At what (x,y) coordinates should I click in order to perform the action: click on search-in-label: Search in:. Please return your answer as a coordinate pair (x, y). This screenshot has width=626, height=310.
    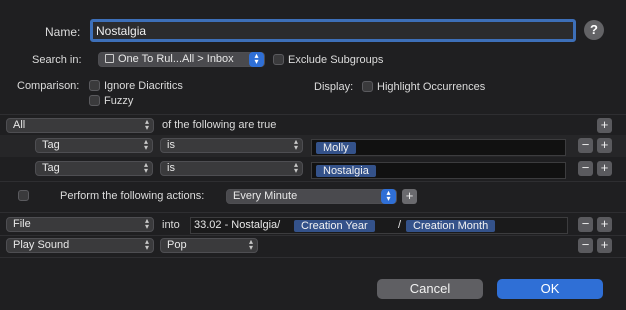
    Looking at the image, I should click on (57, 60).